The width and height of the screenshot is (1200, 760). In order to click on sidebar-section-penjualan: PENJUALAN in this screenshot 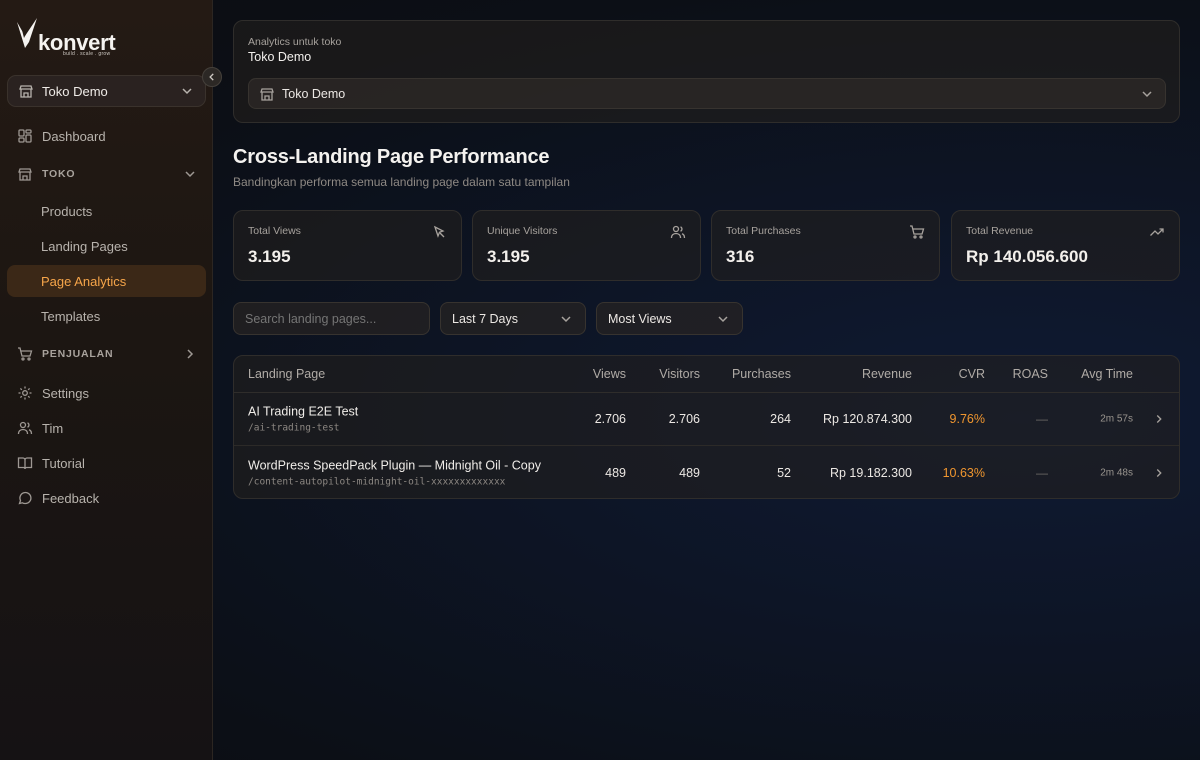, I will do `click(106, 354)`.